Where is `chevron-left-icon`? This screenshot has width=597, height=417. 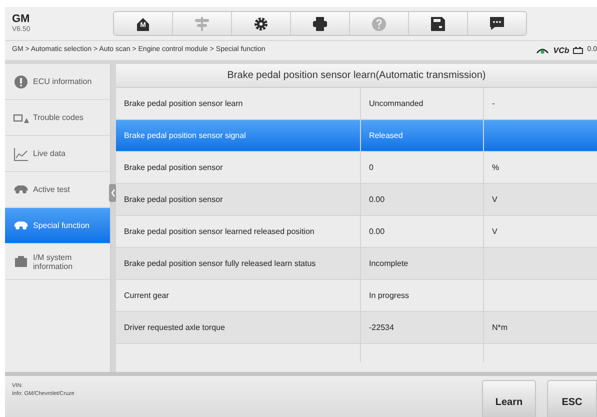
chevron-left-icon is located at coordinates (112, 193).